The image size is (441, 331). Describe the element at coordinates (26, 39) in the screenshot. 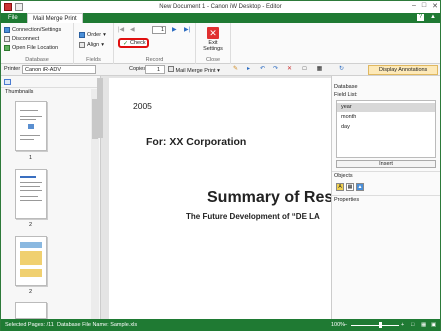

I see `disconnect-label: Disconnect` at that location.